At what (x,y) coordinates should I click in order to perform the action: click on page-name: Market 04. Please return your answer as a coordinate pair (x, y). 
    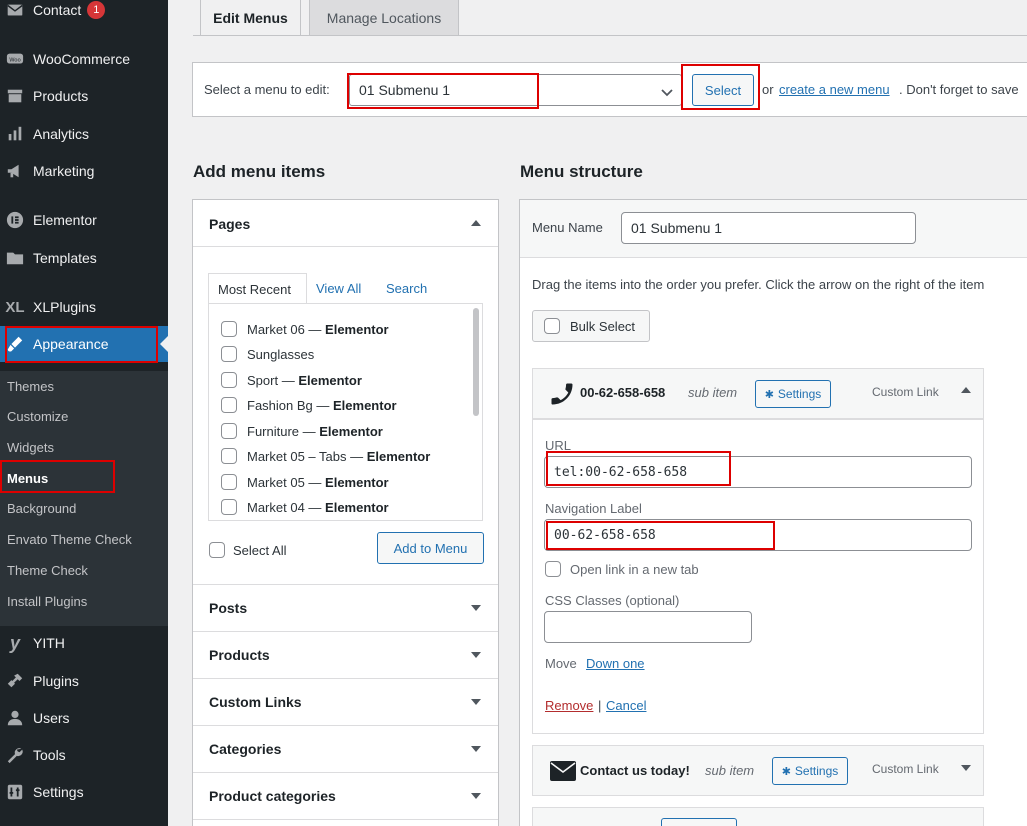
    Looking at the image, I should click on (276, 507).